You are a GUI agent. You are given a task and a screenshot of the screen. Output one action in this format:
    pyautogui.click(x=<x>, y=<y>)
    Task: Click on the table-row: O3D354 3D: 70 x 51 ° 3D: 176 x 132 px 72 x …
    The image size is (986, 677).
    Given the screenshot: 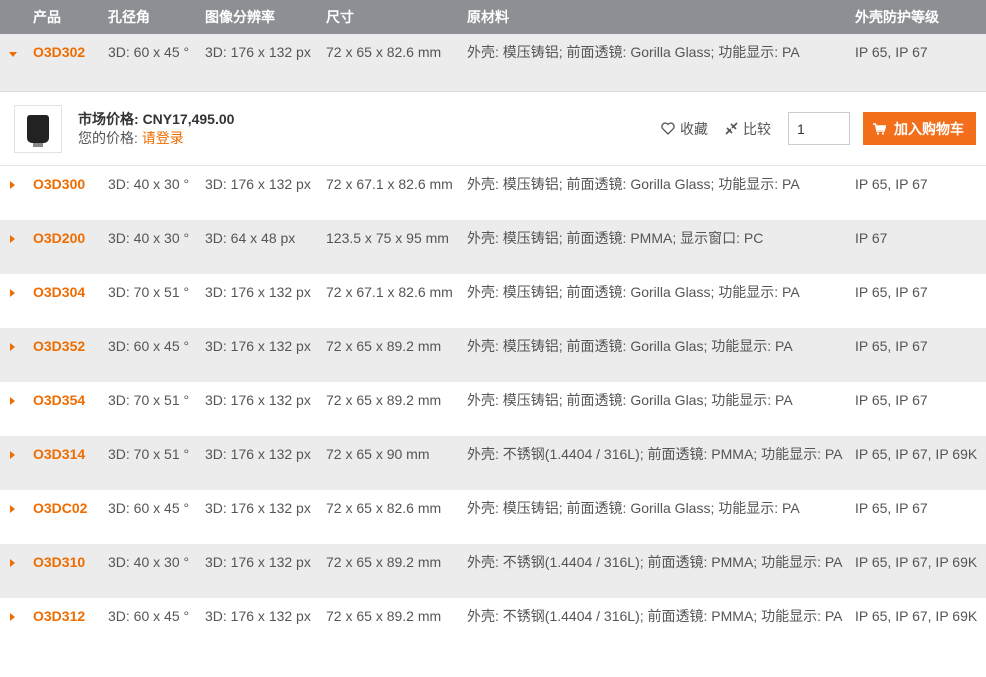 What is the action you would take?
    pyautogui.click(x=493, y=409)
    